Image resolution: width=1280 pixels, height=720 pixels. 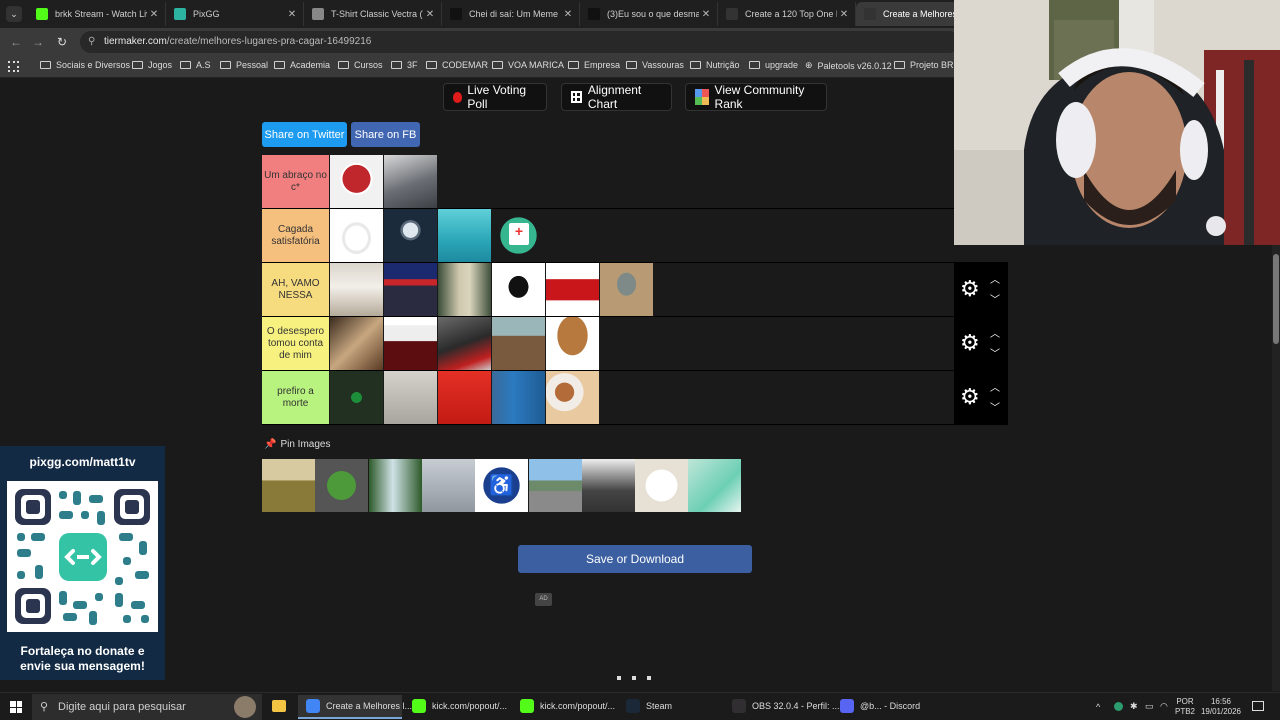 What do you see at coordinates (715, 65) in the screenshot?
I see `bookmark-item: Nutrição` at bounding box center [715, 65].